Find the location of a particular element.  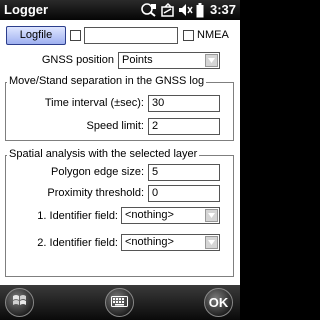

time-interval-input: 30 is located at coordinates (184, 103).